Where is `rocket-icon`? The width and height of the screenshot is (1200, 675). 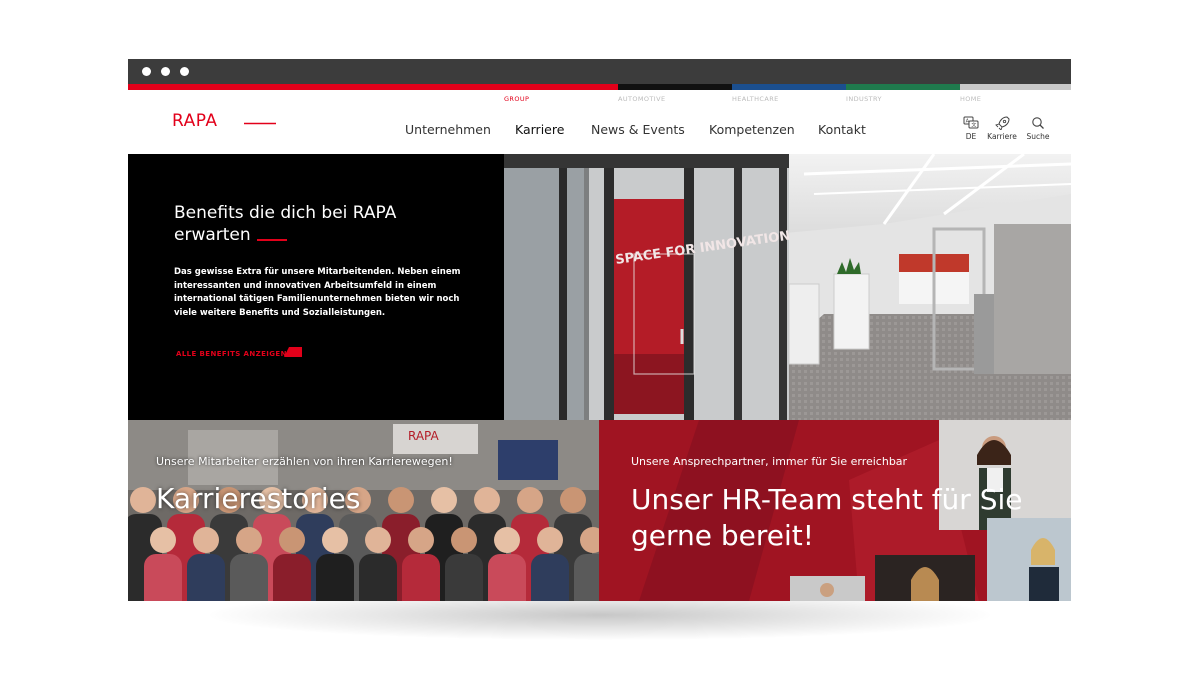
rocket-icon is located at coordinates (1002, 123).